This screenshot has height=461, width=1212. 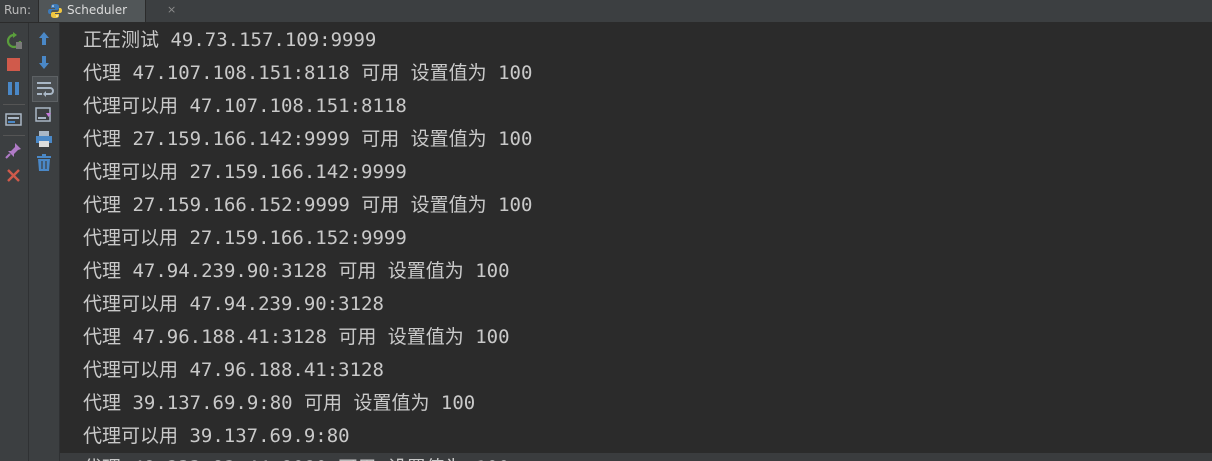 I want to click on console-line: 代理 27.159.166.152:9999 可用 设置值为 100, so click(x=308, y=205).